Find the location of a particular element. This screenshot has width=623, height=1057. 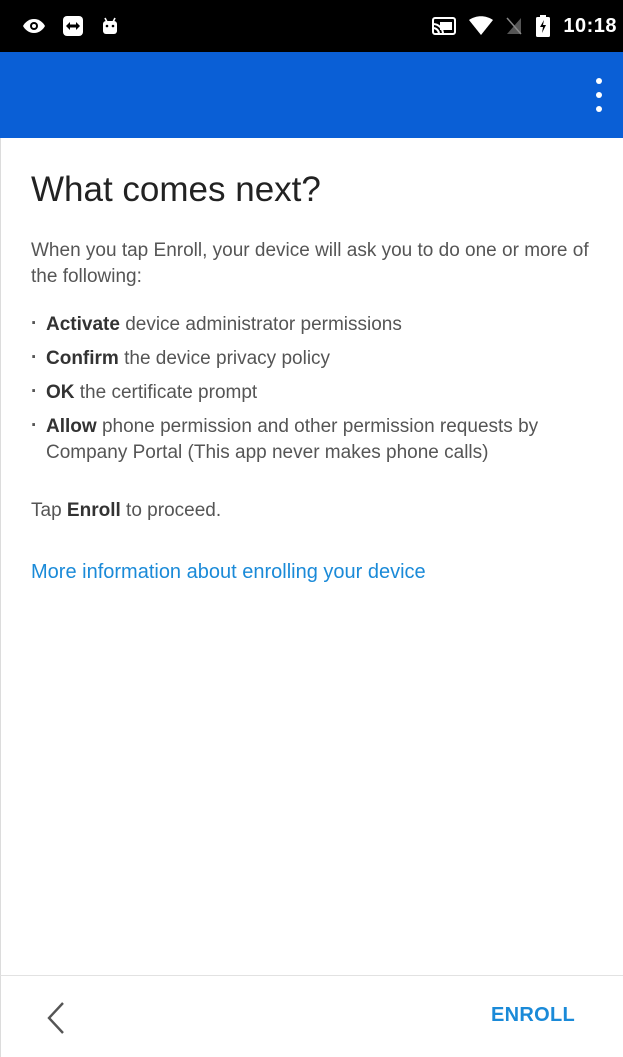

step-text: the certificate prompt is located at coordinates (166, 392).